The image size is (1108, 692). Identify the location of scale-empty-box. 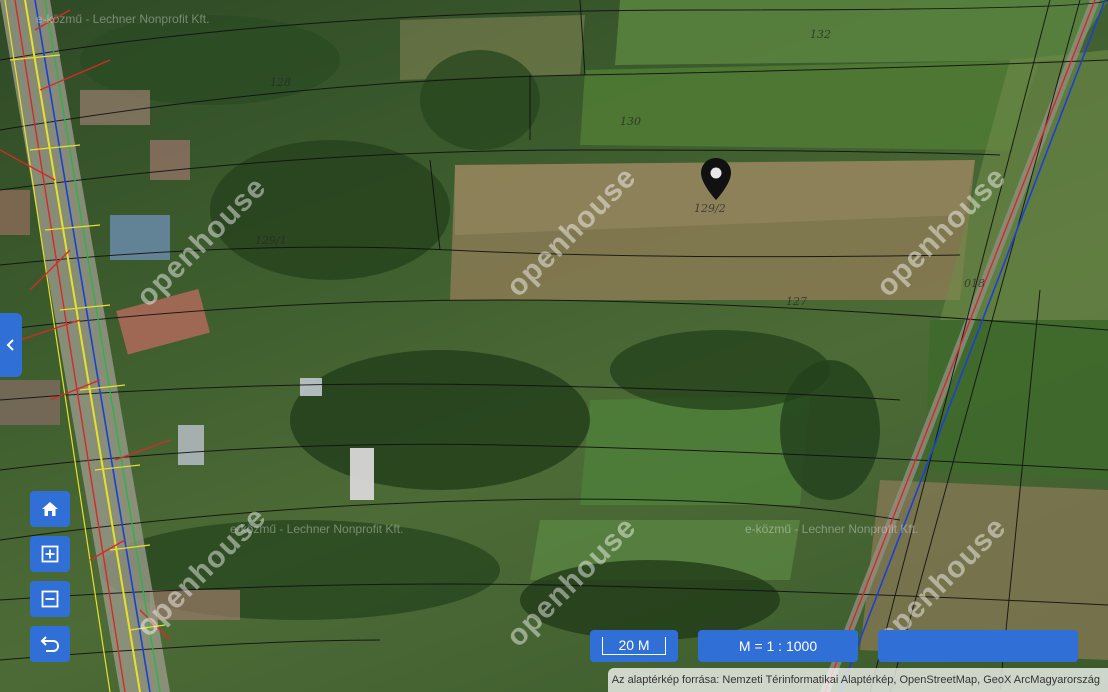
(978, 646).